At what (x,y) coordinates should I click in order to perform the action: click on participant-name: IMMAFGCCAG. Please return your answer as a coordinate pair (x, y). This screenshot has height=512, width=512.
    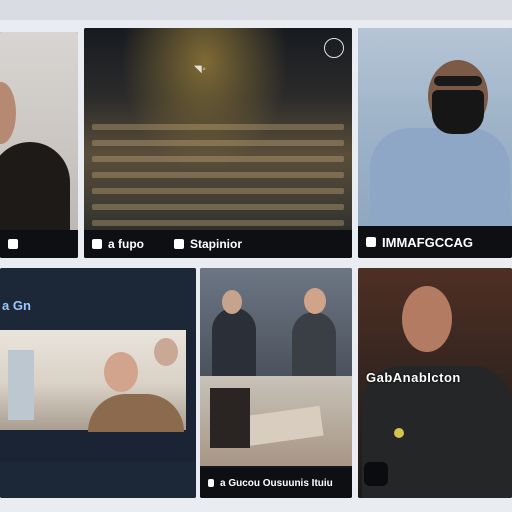
    Looking at the image, I should click on (427, 242).